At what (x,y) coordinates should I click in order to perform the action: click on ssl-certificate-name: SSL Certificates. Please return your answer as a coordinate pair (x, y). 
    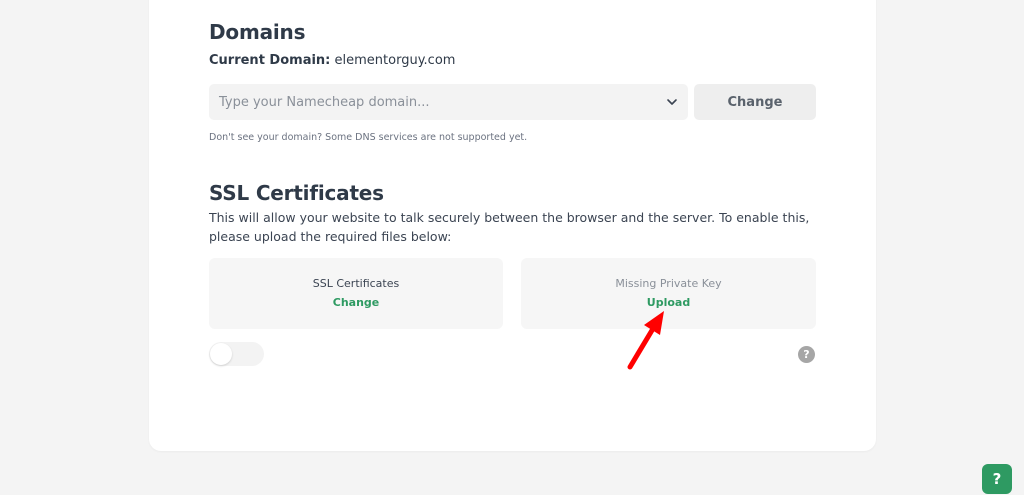
    Looking at the image, I should click on (356, 283).